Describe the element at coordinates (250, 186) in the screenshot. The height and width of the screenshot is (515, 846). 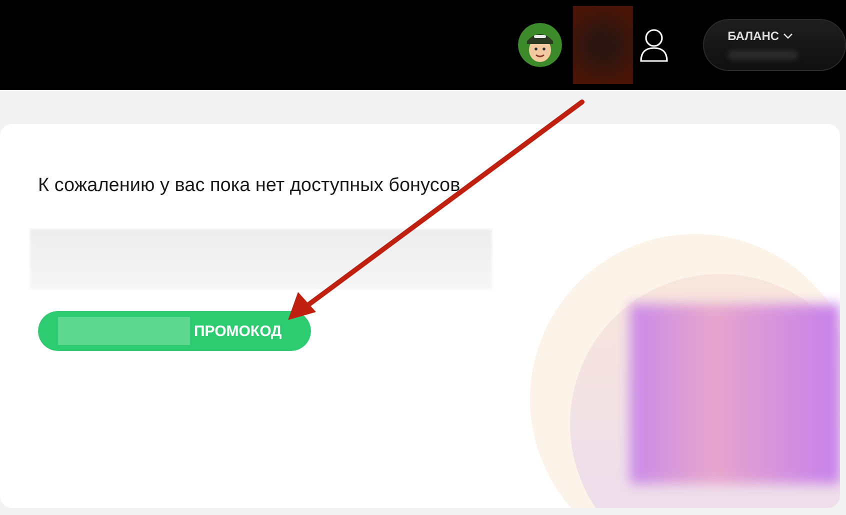
I see `no-bonuses-message: К сожалению у вас пока нет доступных бонусов` at that location.